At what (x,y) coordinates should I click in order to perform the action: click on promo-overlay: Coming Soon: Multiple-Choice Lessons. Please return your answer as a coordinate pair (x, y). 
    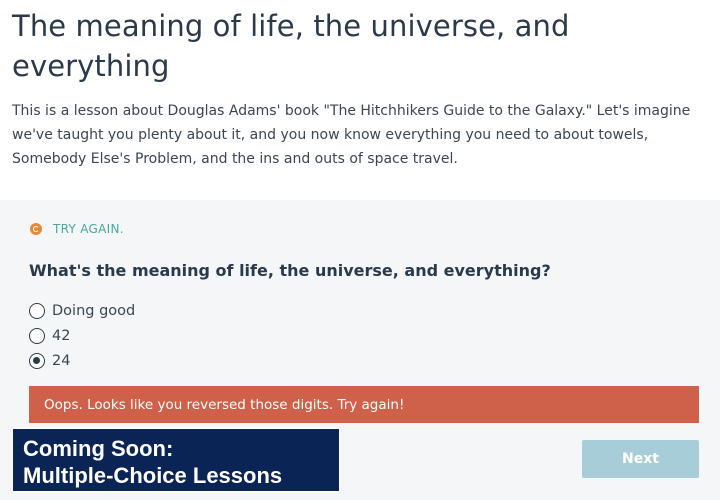
    Looking at the image, I should click on (176, 460).